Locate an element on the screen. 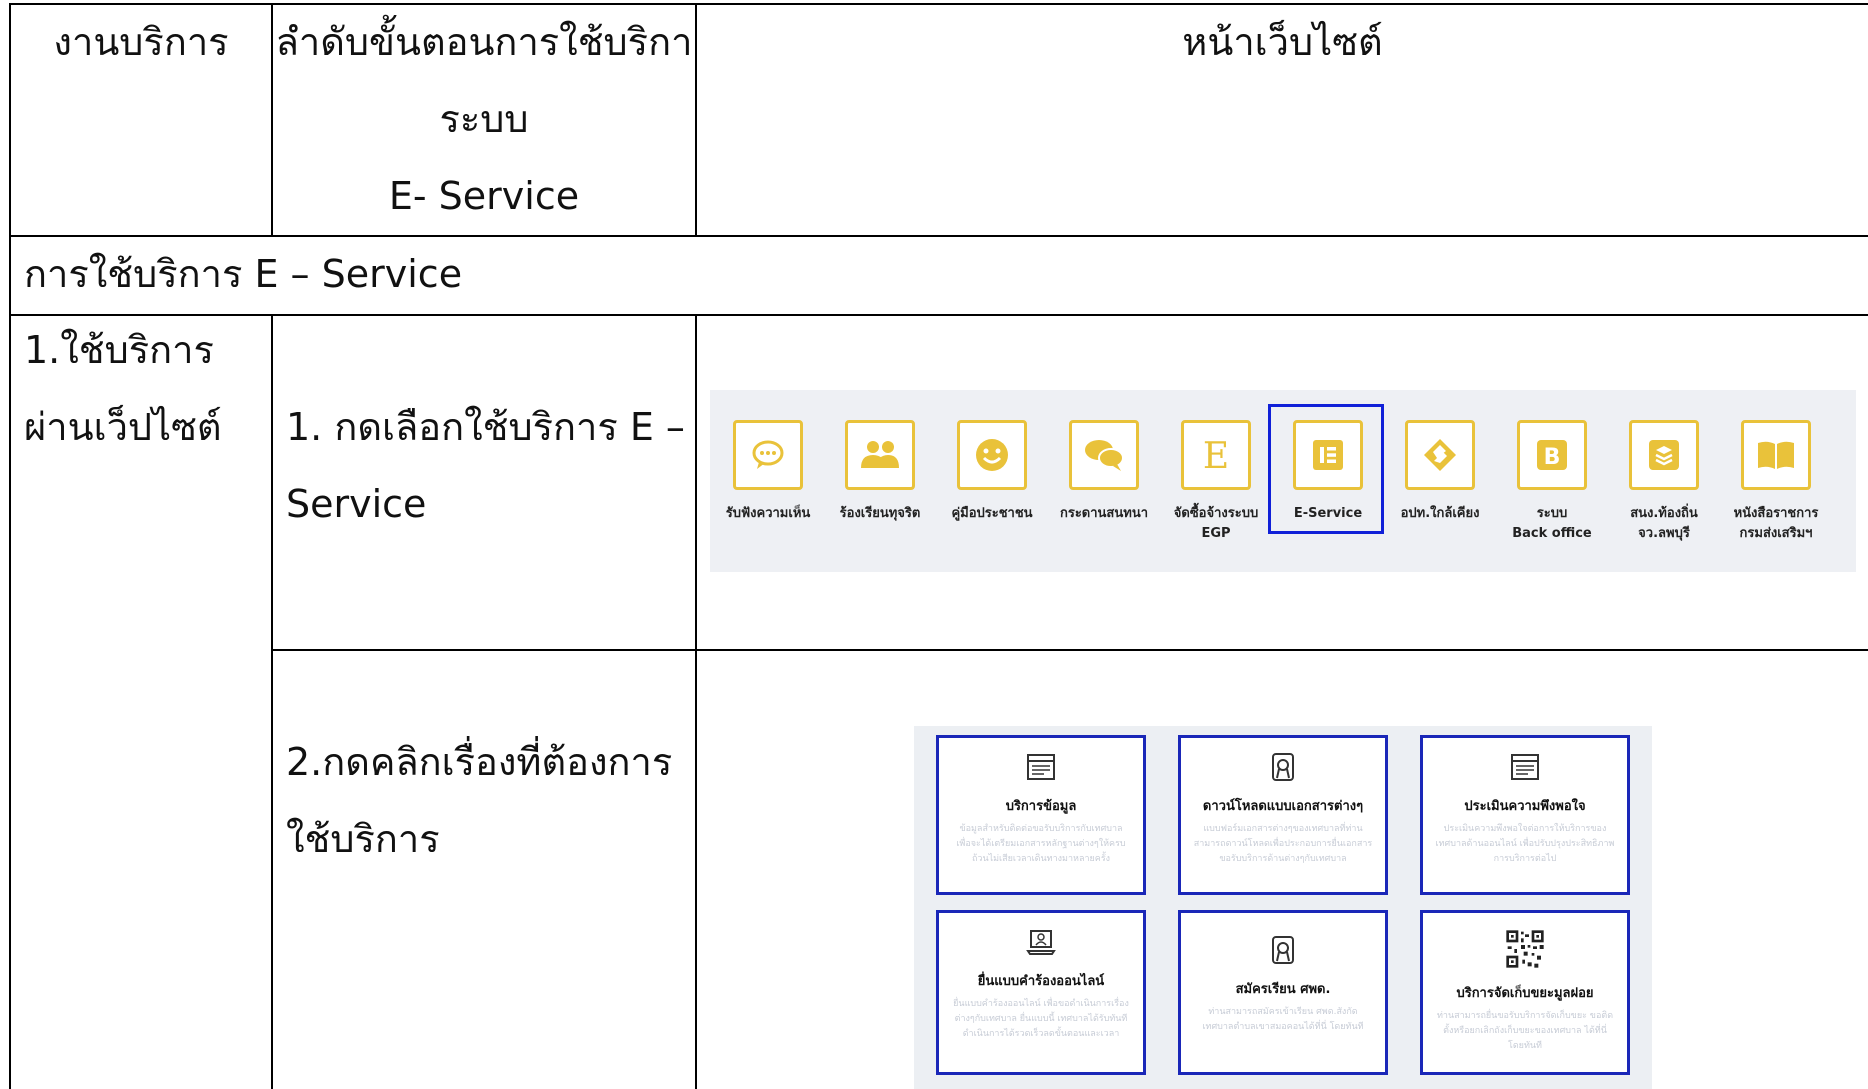 The width and height of the screenshot is (1868, 1089). step-1-line1: 1. กดเลือกใช้บริการ E – is located at coordinates (485, 427).